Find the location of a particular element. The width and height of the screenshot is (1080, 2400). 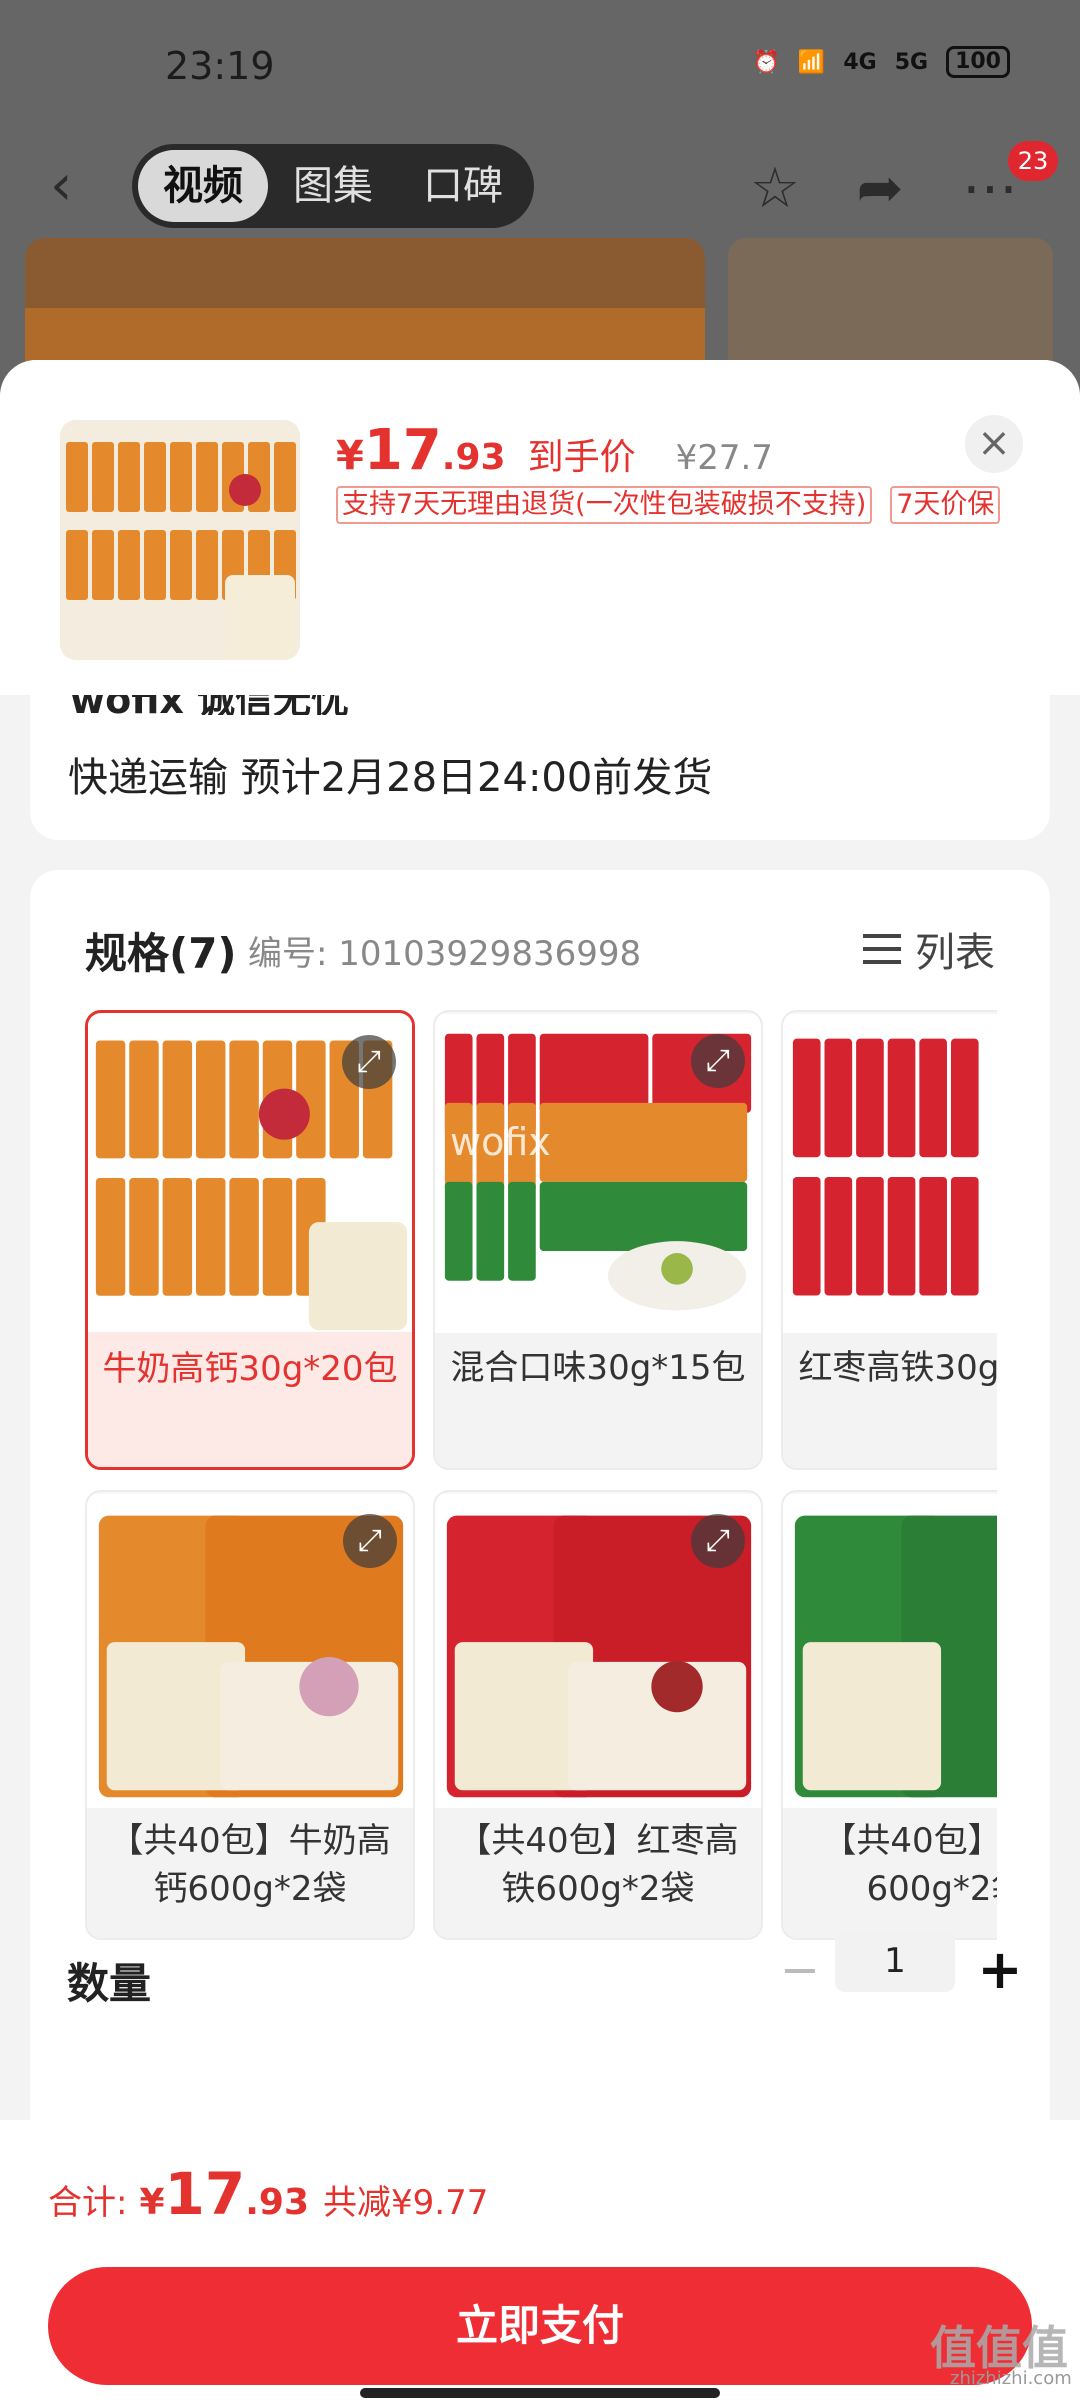

pay-now-button: 立即支付 is located at coordinates (540, 2326).